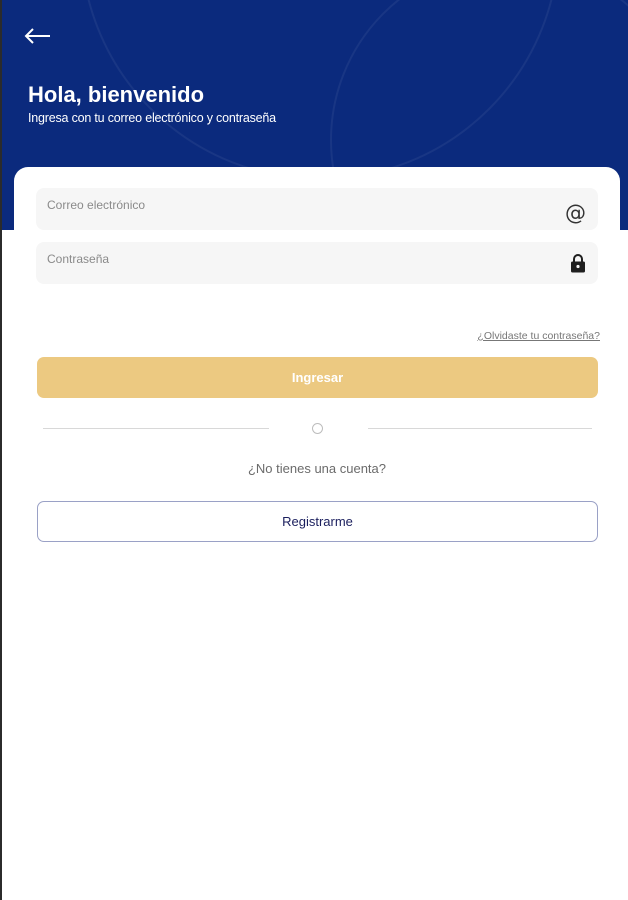 This screenshot has height=900, width=628. I want to click on login-button: Ingresar, so click(317, 377).